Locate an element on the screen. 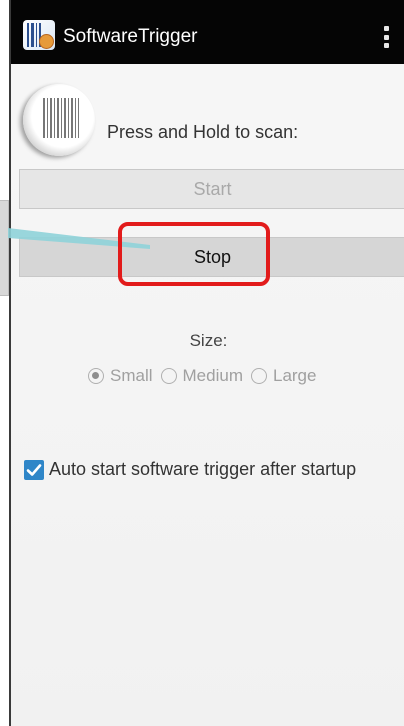  app-title: SoftwareTrigger is located at coordinates (130, 36).